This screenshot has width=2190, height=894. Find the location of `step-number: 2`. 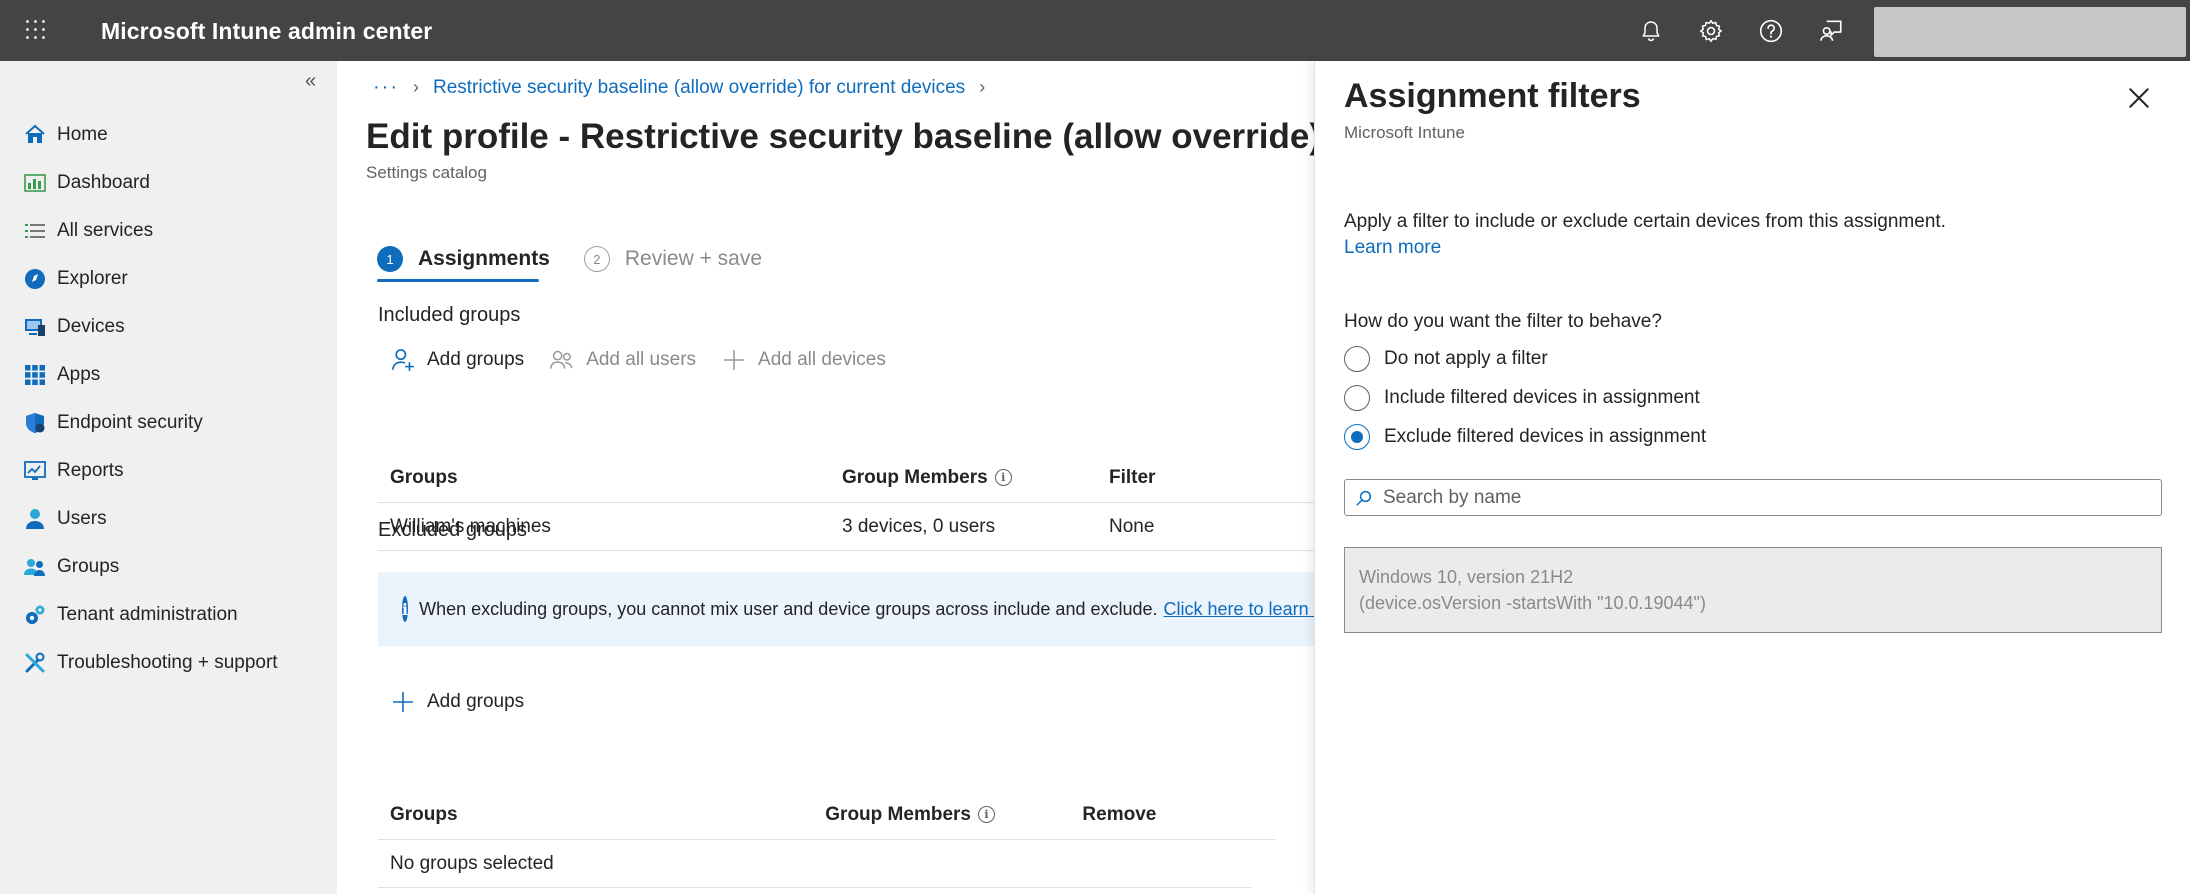

step-number: 2 is located at coordinates (596, 259).